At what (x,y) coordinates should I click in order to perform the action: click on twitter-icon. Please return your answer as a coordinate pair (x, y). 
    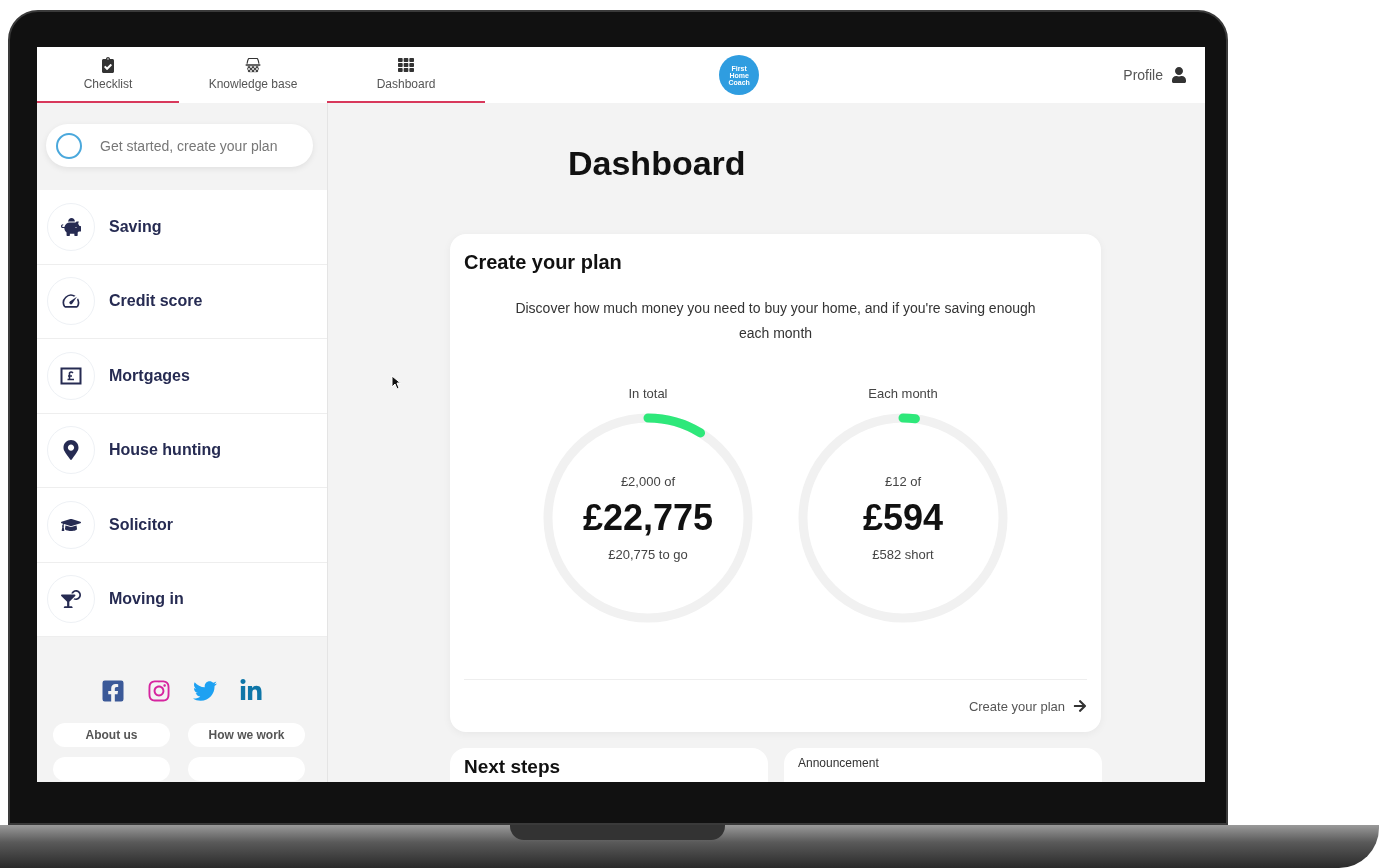
    Looking at the image, I should click on (205, 691).